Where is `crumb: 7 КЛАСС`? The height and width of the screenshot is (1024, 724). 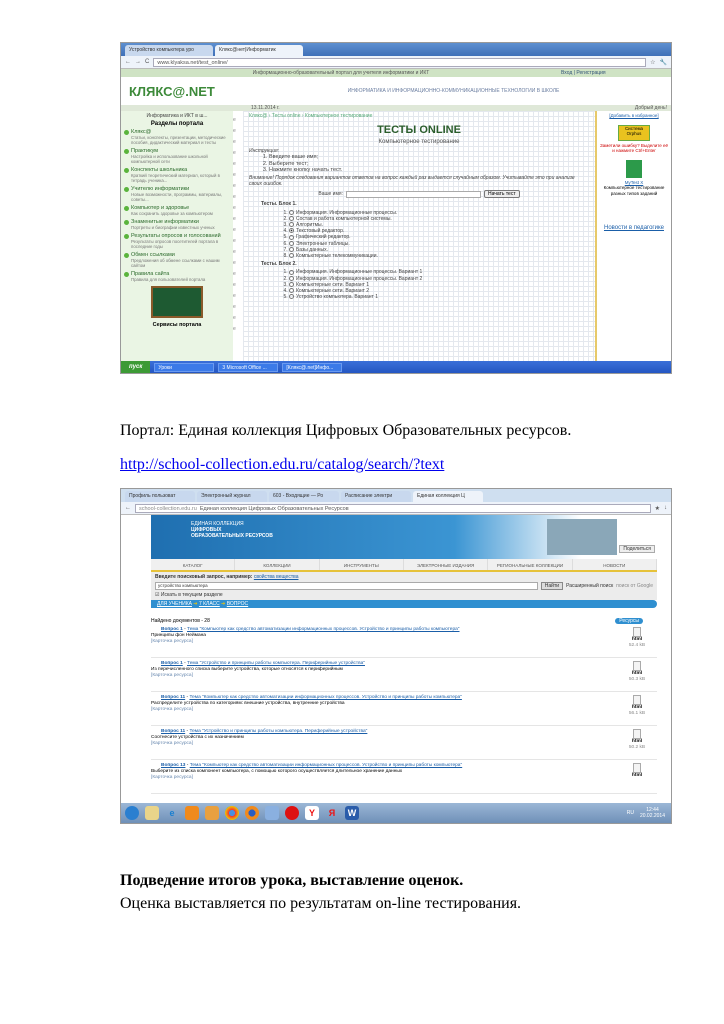 crumb: 7 КЛАСС is located at coordinates (209, 604).